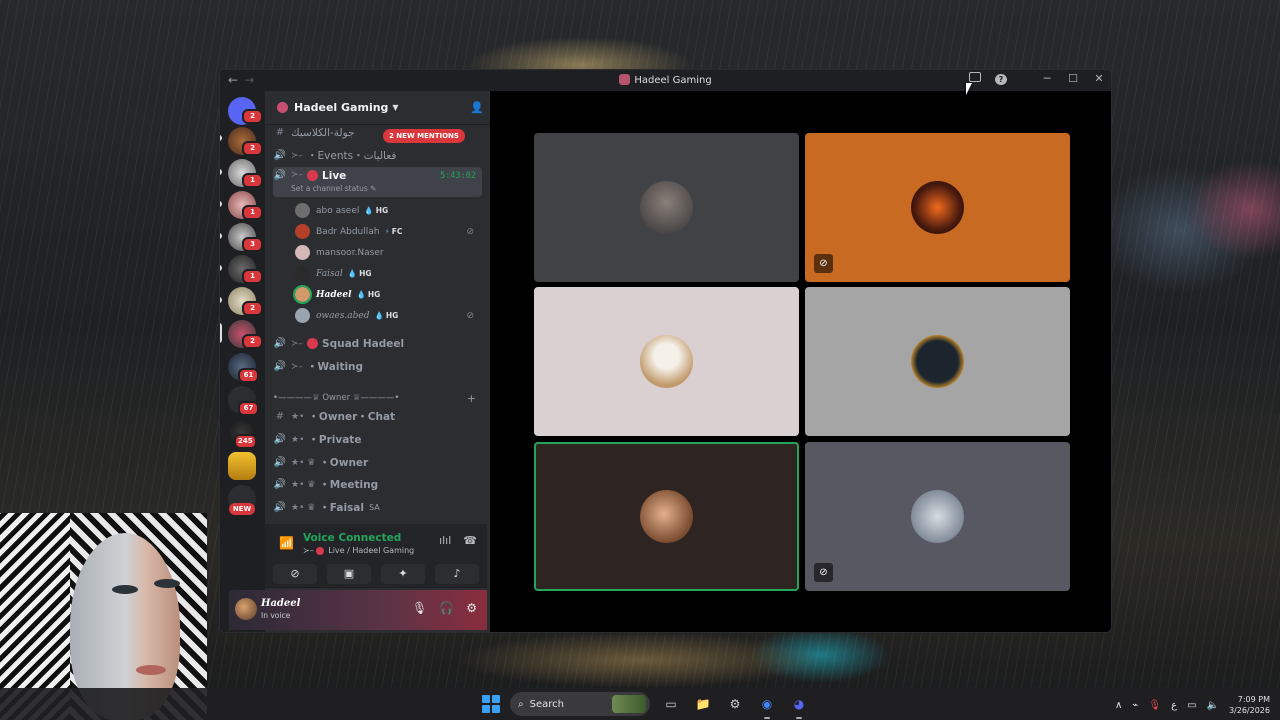  Describe the element at coordinates (1073, 78) in the screenshot. I see `maximize-button: ☐` at that location.